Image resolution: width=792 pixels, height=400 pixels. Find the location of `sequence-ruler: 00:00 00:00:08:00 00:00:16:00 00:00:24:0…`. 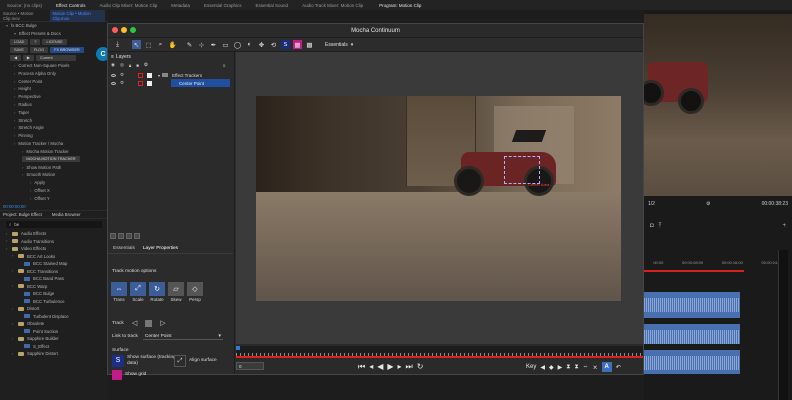

sequence-ruler: 00:00 00:00:08:00 00:00:16:00 00:00:24:0… is located at coordinates (718, 265).